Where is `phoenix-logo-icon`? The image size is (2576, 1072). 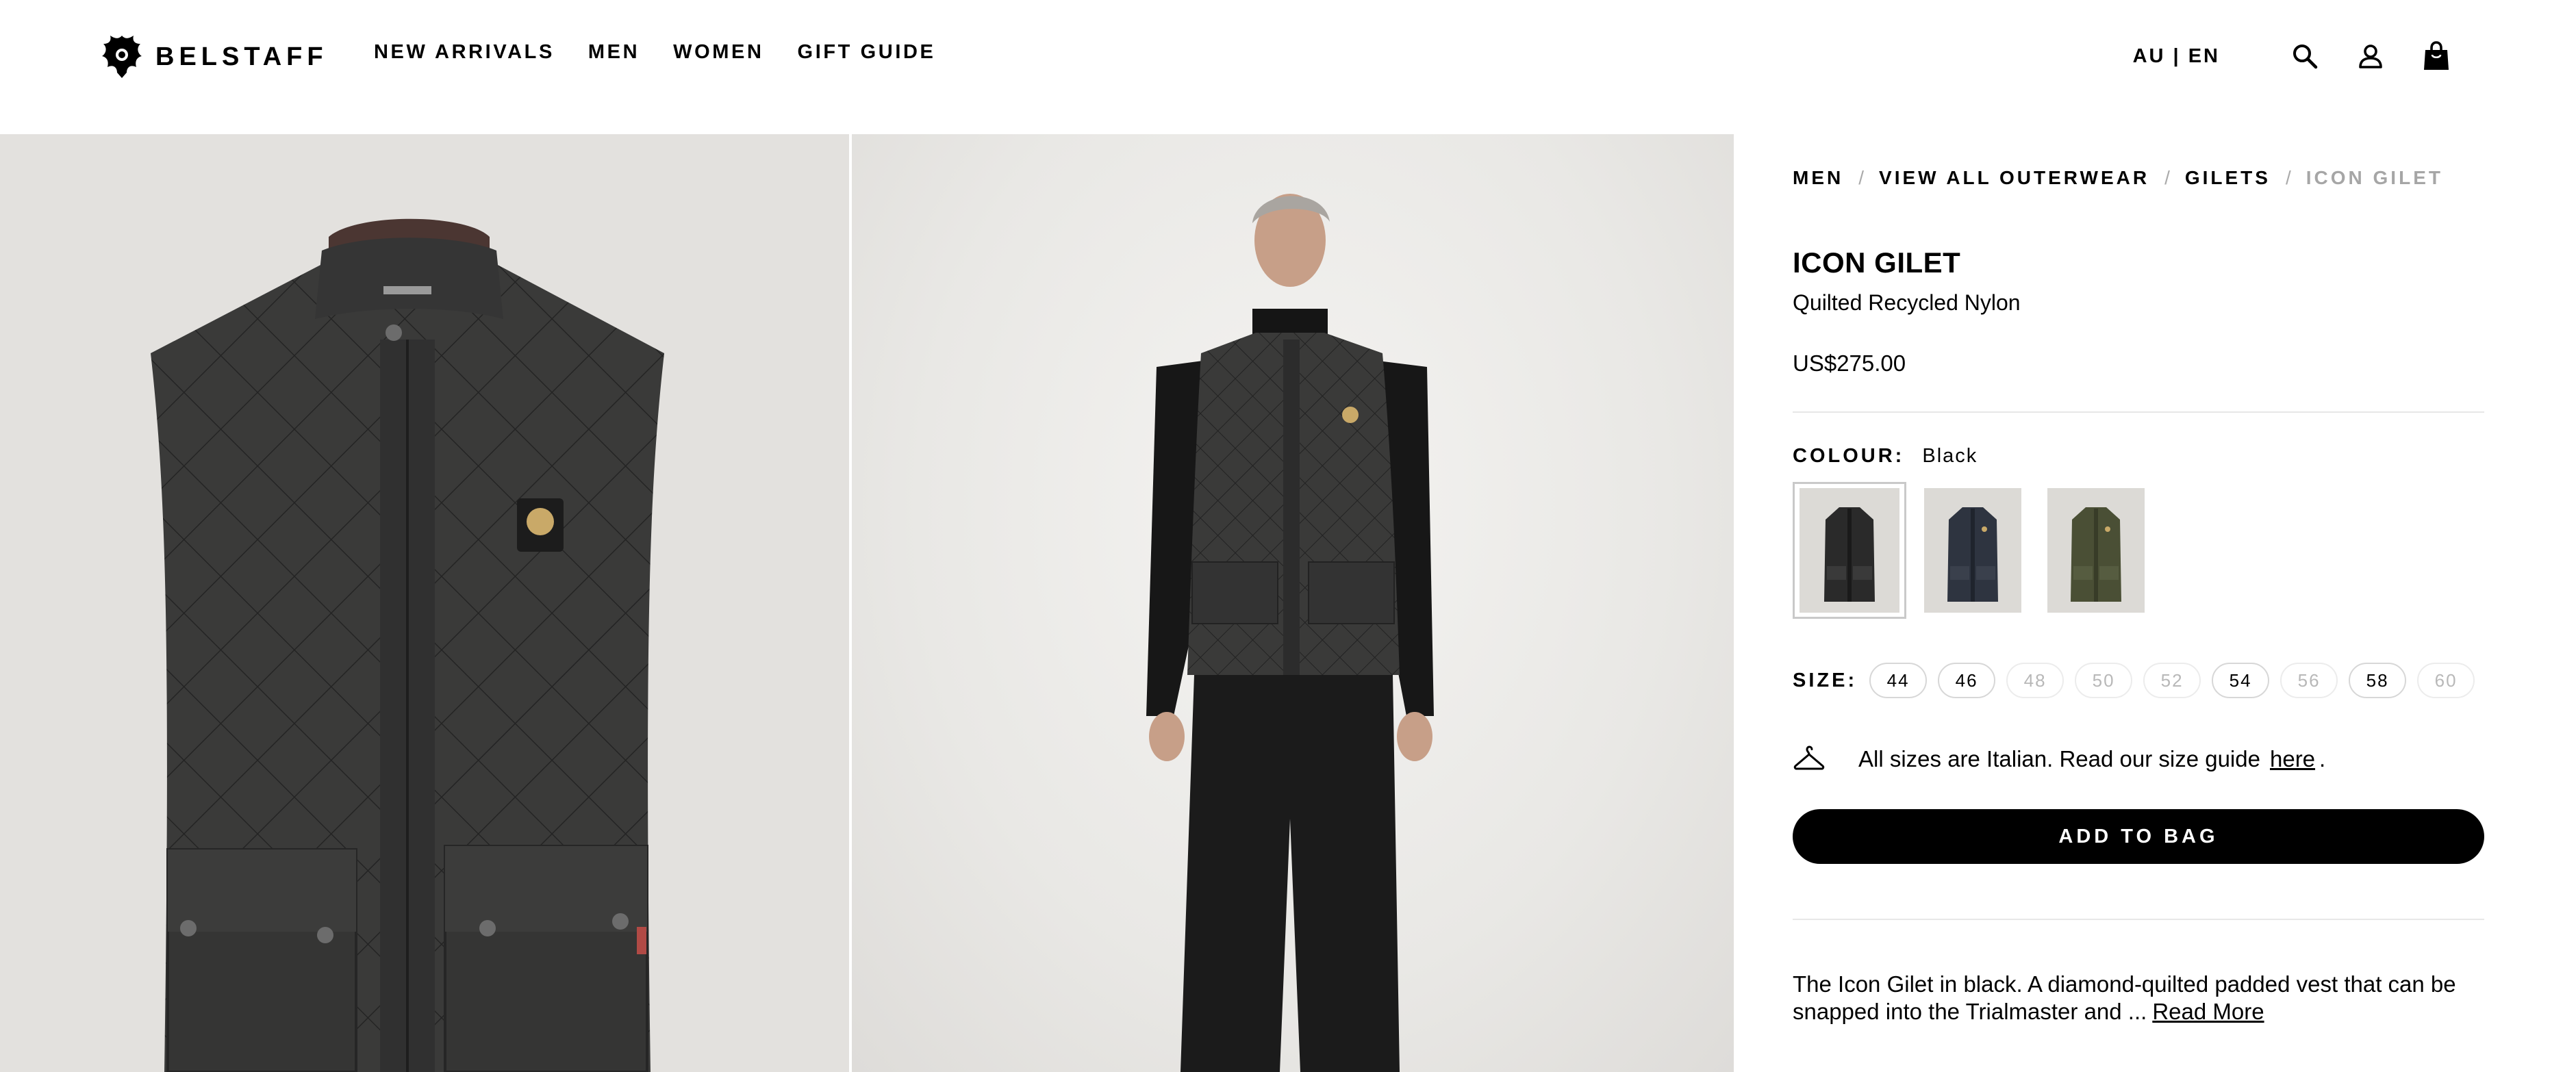
phoenix-logo-icon is located at coordinates (122, 57).